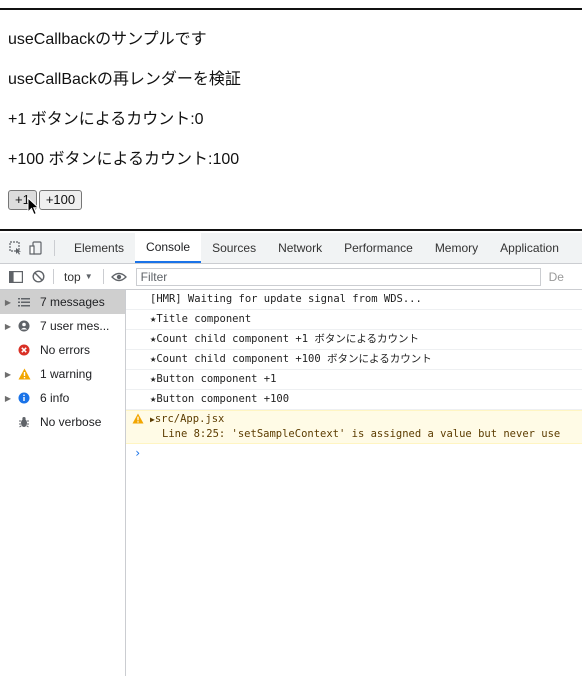  Describe the element at coordinates (300, 248) in the screenshot. I see `tab-network: Network` at that location.